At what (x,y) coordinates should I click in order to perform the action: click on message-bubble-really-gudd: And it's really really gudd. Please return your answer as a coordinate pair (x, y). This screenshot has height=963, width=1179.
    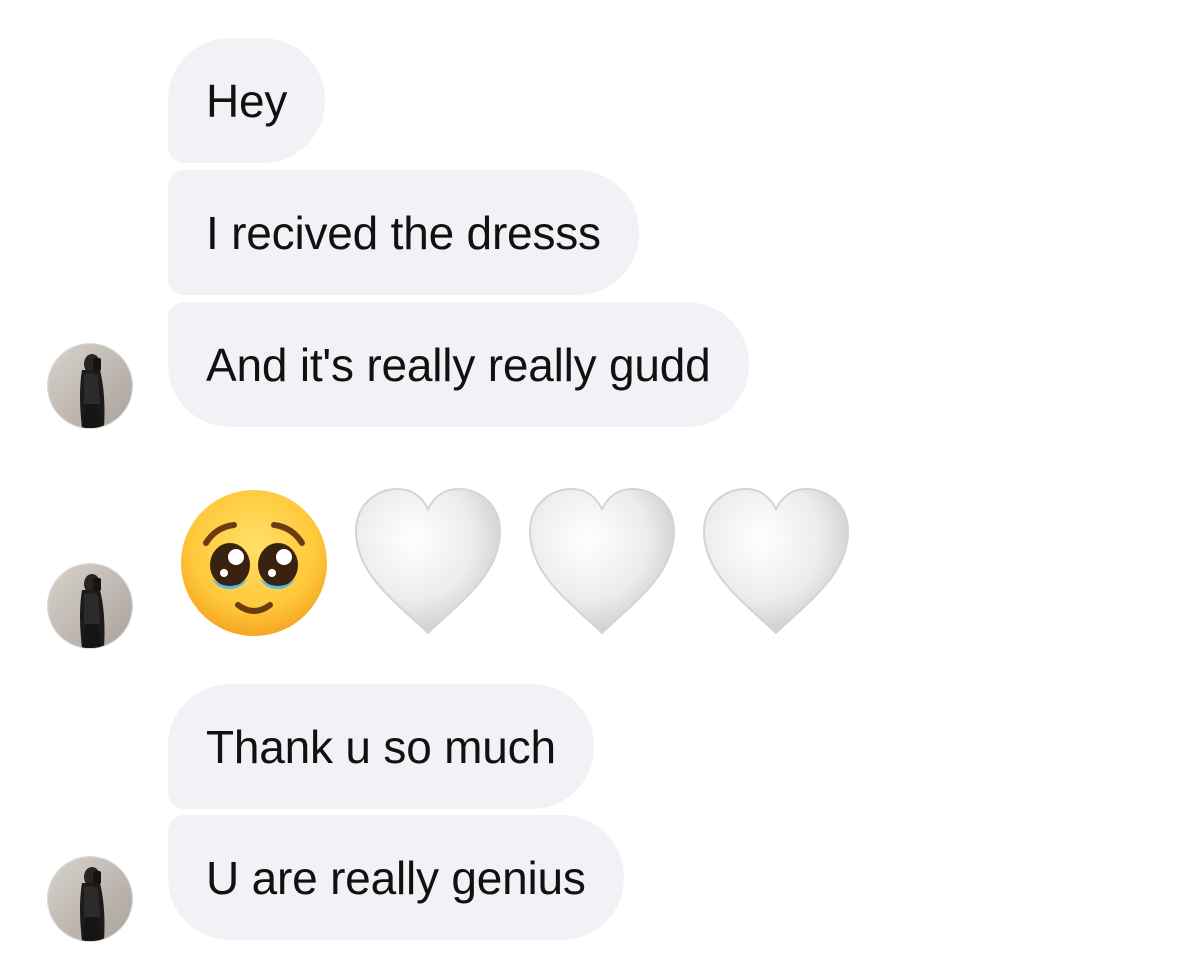
    Looking at the image, I should click on (458, 364).